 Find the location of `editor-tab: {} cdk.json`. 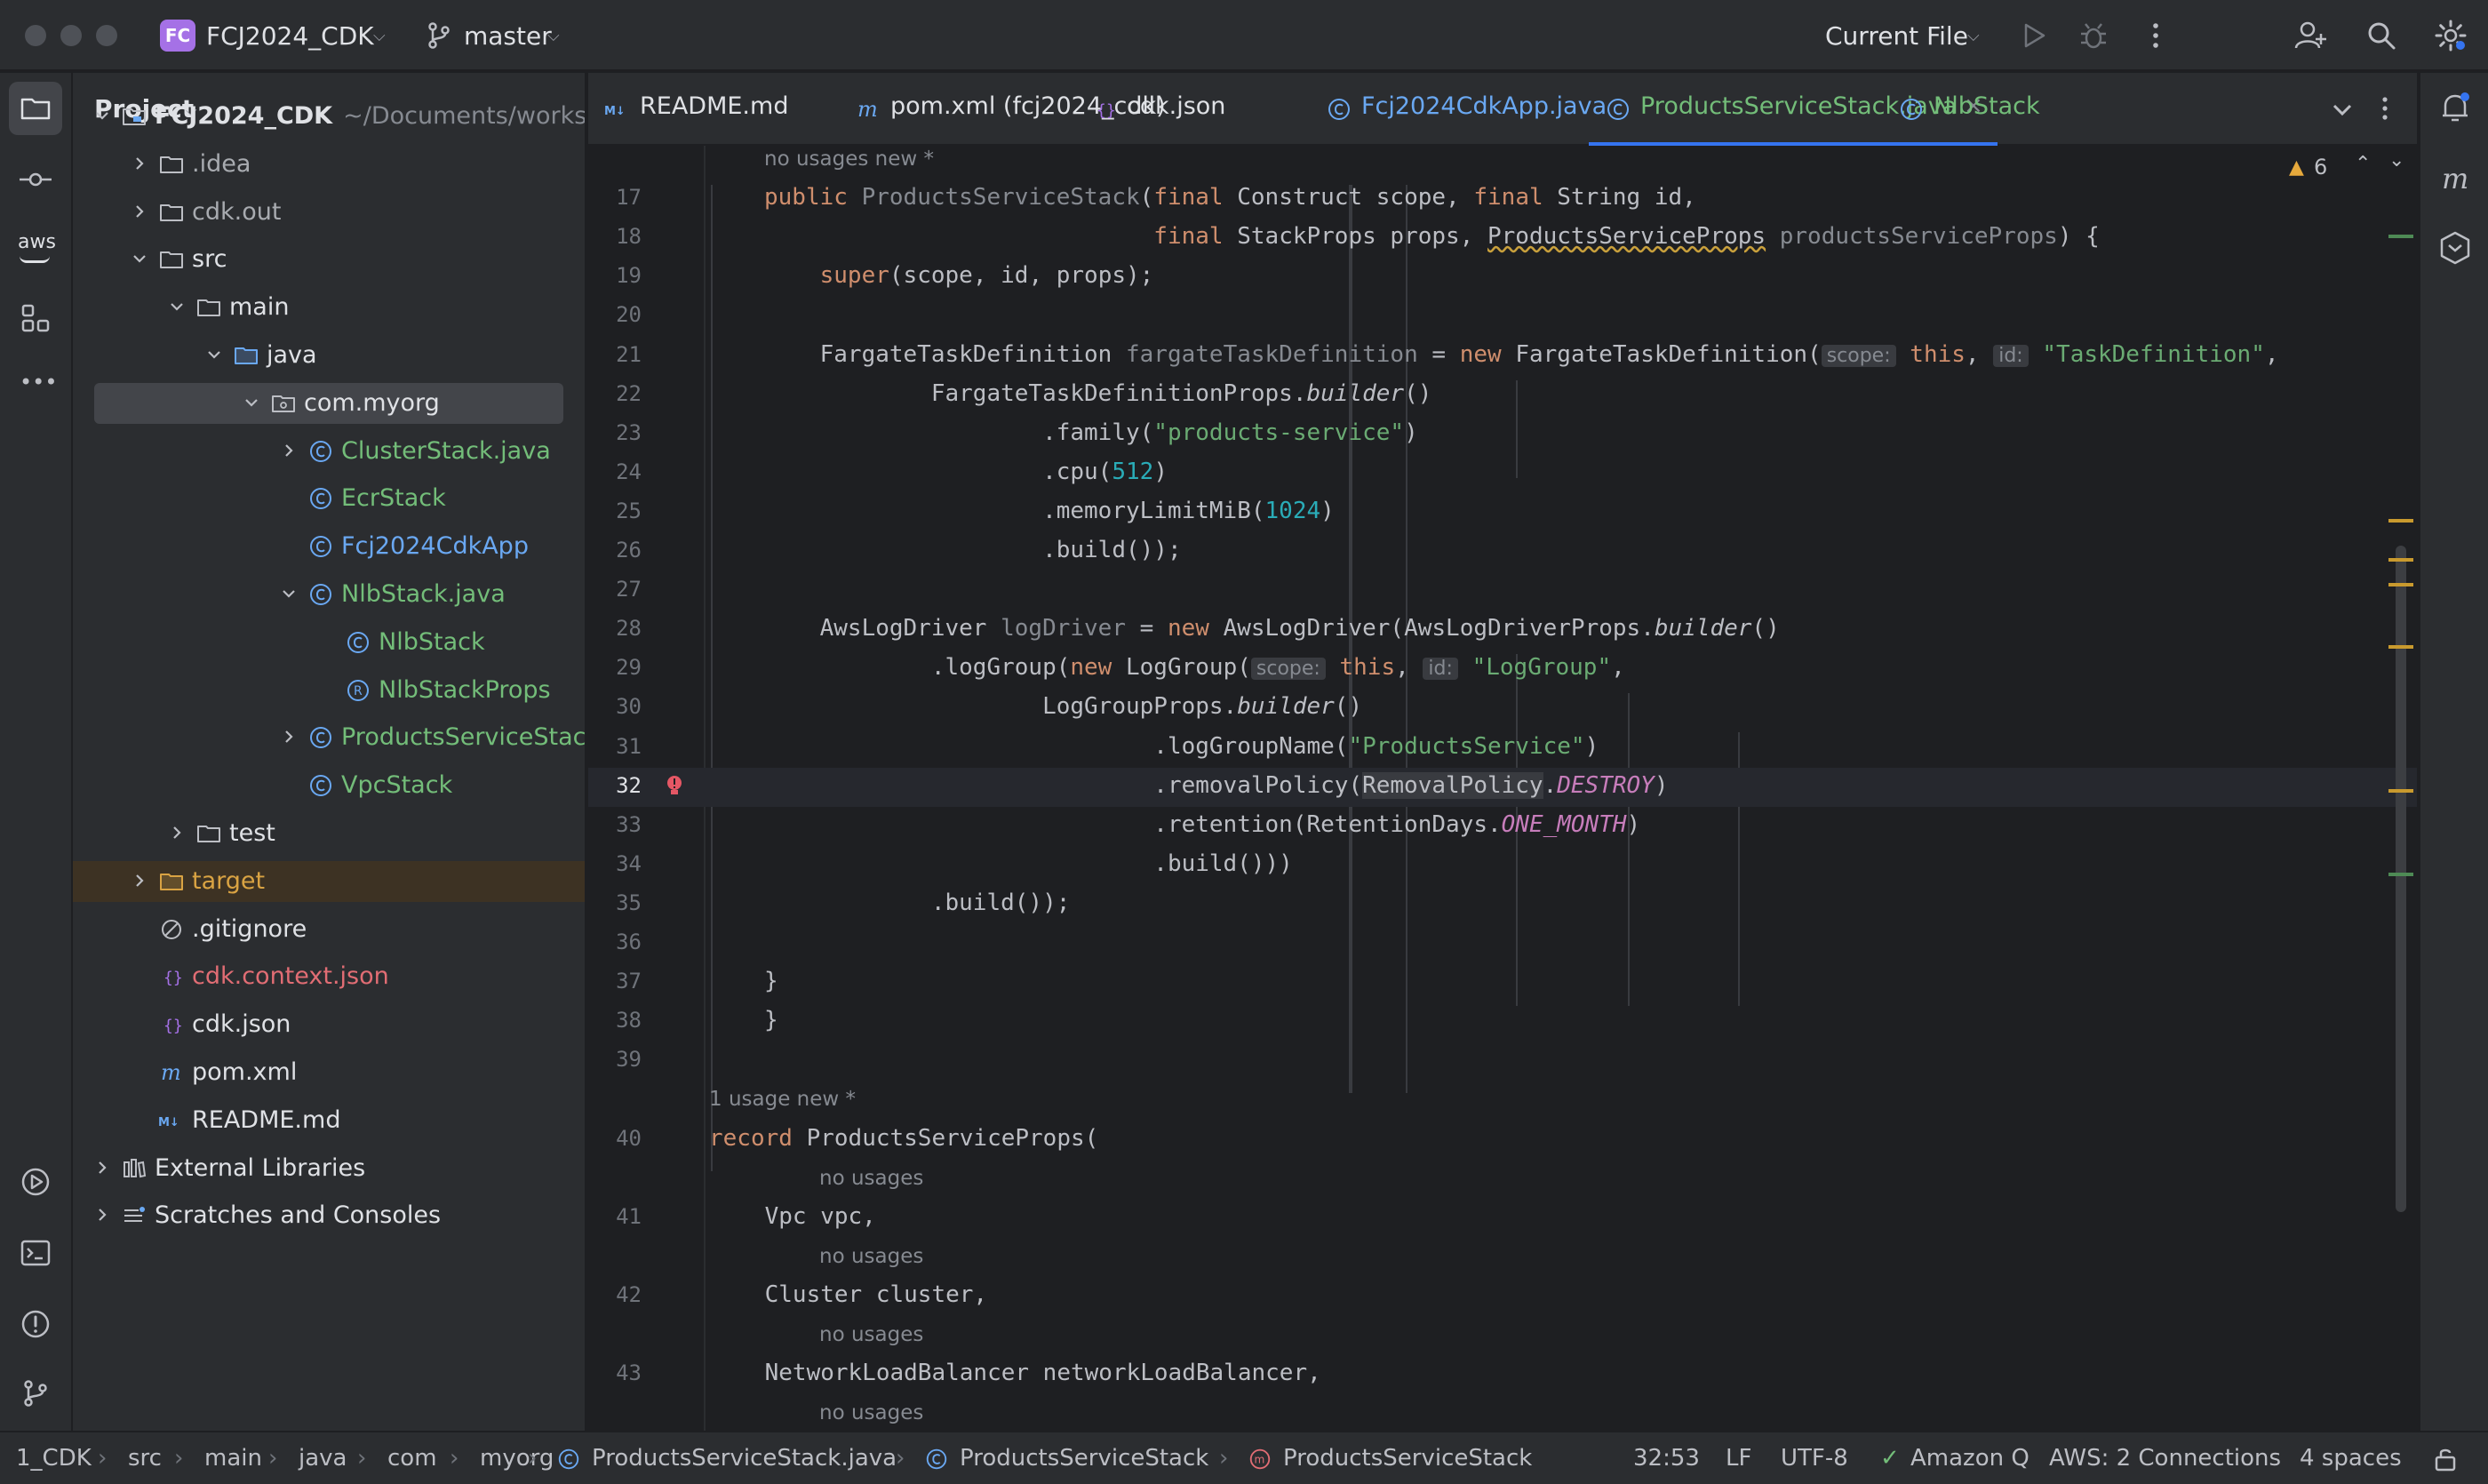

editor-tab: {} cdk.json is located at coordinates (1225, 109).